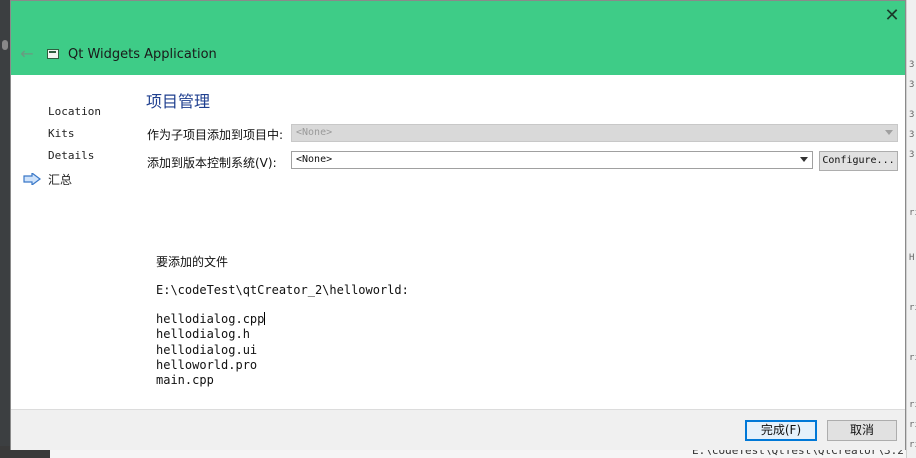 Image resolution: width=916 pixels, height=458 pixels. I want to click on add-to-project-label: 作为子项目添加到项目中:, so click(215, 135).